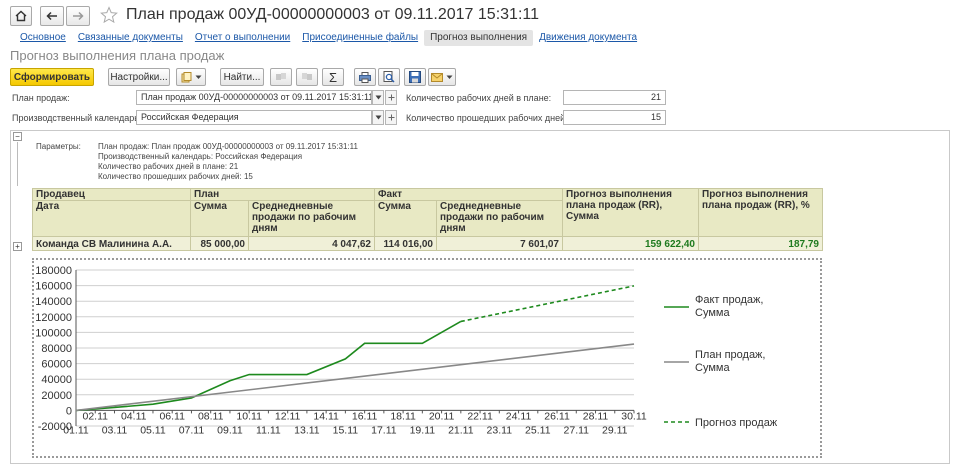 The width and height of the screenshot is (960, 468). I want to click on home-button, so click(21, 16).